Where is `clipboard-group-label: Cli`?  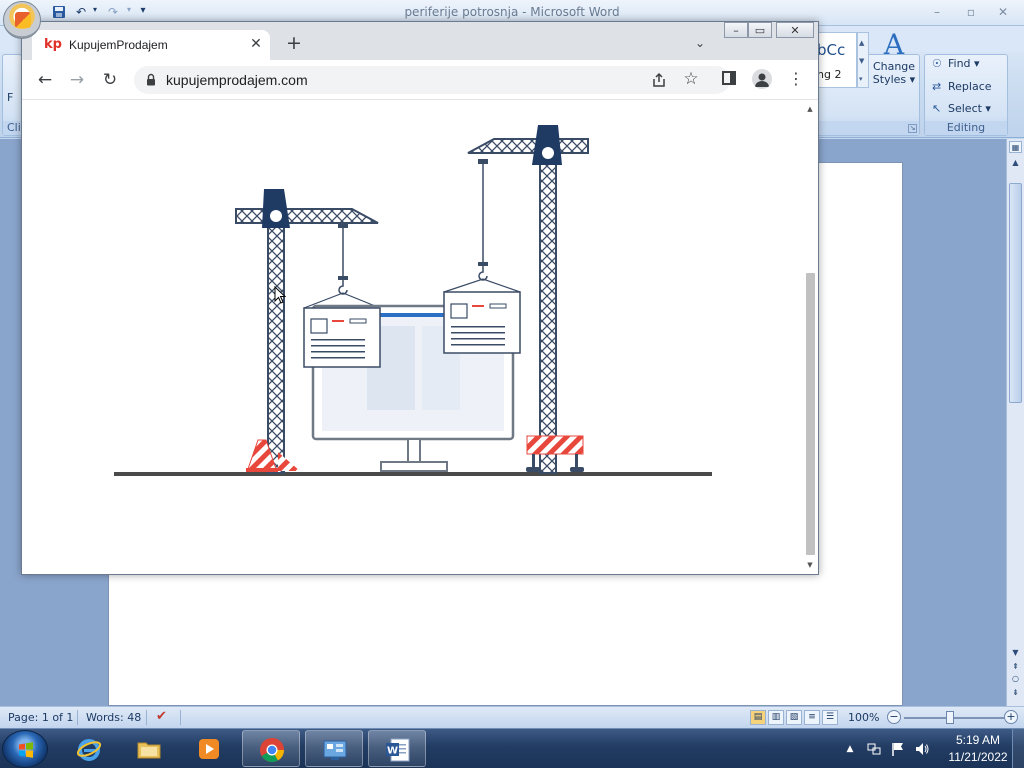 clipboard-group-label: Cli is located at coordinates (12, 128).